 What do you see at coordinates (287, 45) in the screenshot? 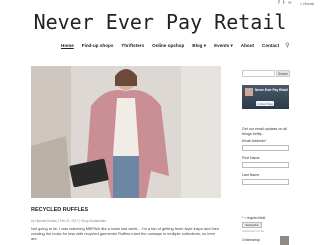
I see `search-icon: ⚲` at bounding box center [287, 45].